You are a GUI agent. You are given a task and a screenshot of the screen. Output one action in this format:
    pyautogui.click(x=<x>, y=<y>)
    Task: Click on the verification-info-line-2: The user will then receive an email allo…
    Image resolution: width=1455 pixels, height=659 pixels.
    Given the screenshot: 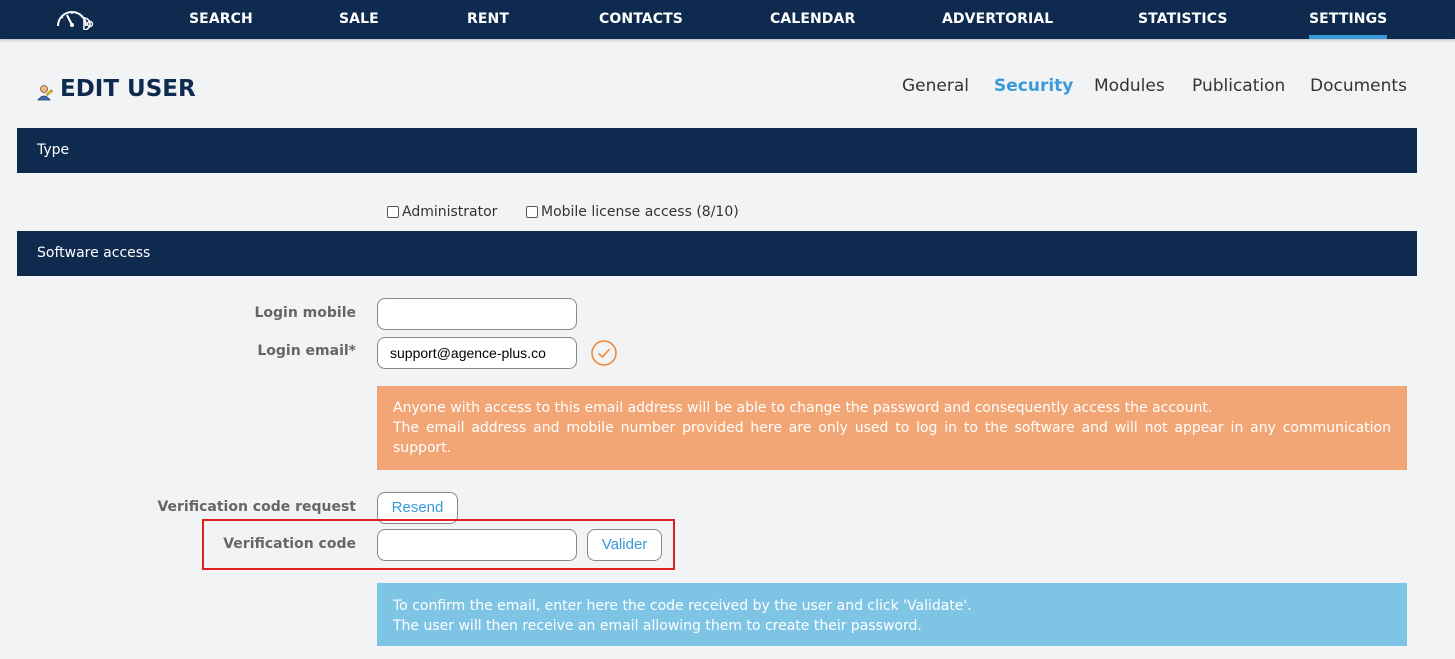 What is the action you would take?
    pyautogui.click(x=657, y=626)
    